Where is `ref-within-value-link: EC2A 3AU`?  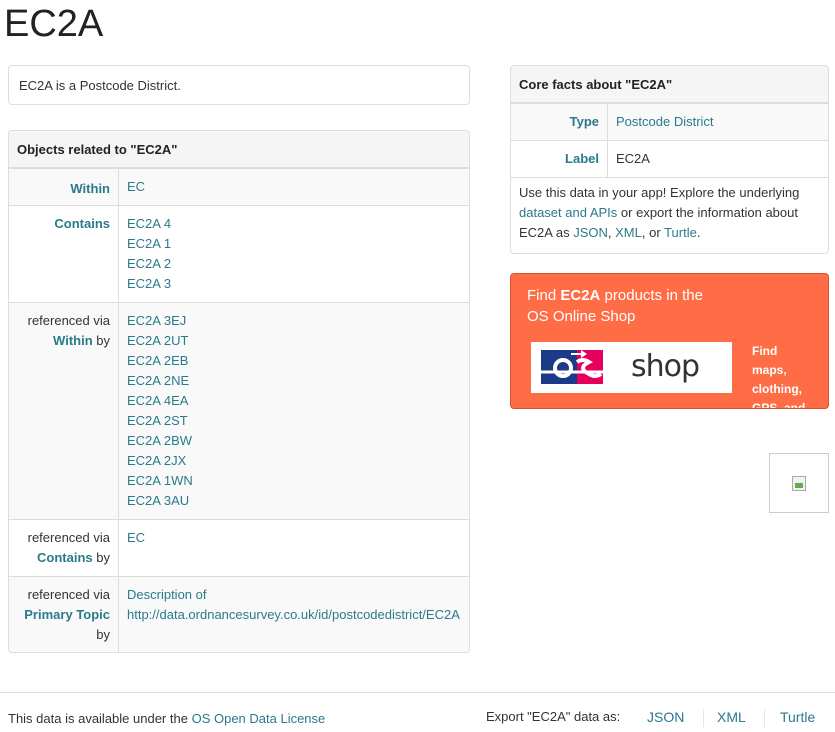 ref-within-value-link: EC2A 3AU is located at coordinates (294, 501).